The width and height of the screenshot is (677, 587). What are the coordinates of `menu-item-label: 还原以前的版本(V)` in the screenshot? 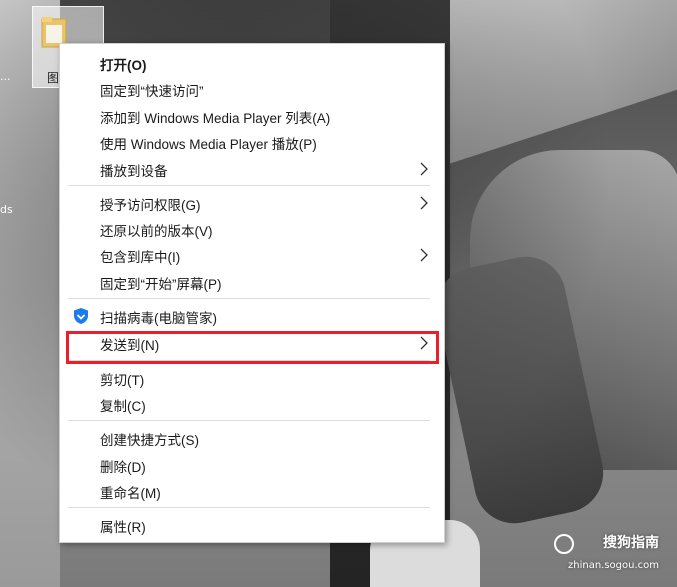 It's located at (156, 231).